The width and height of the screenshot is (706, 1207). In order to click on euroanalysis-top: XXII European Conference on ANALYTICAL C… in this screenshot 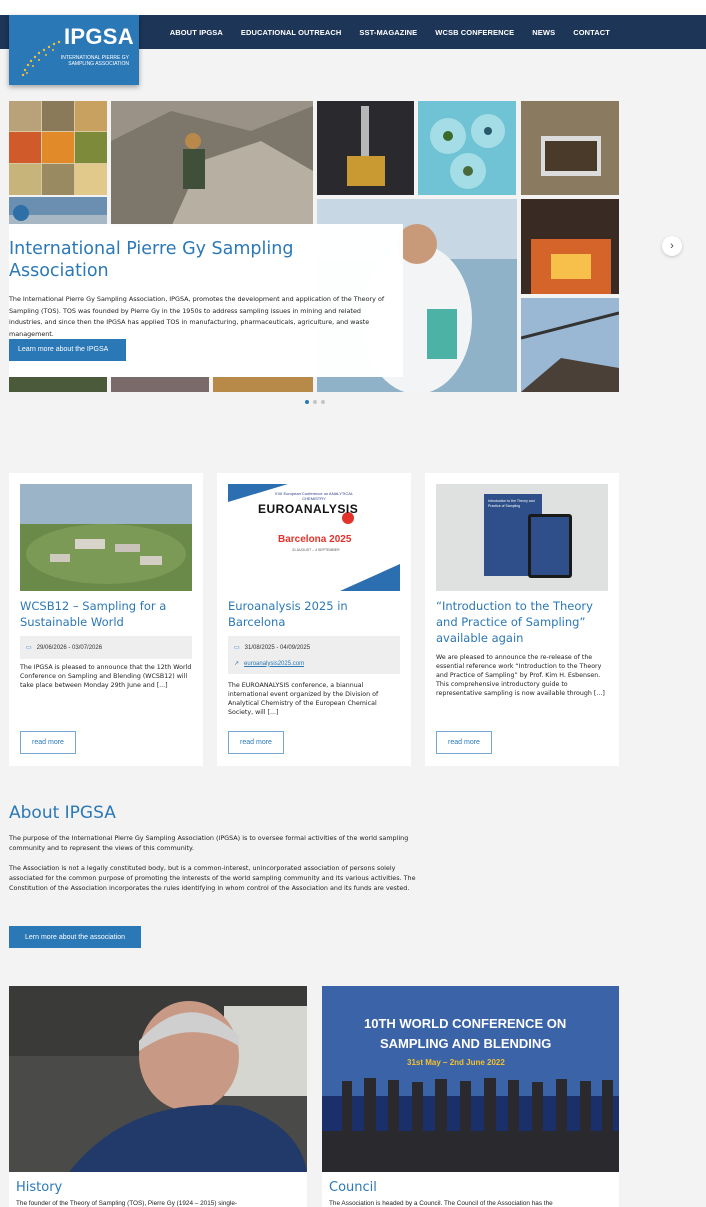, I will do `click(314, 496)`.